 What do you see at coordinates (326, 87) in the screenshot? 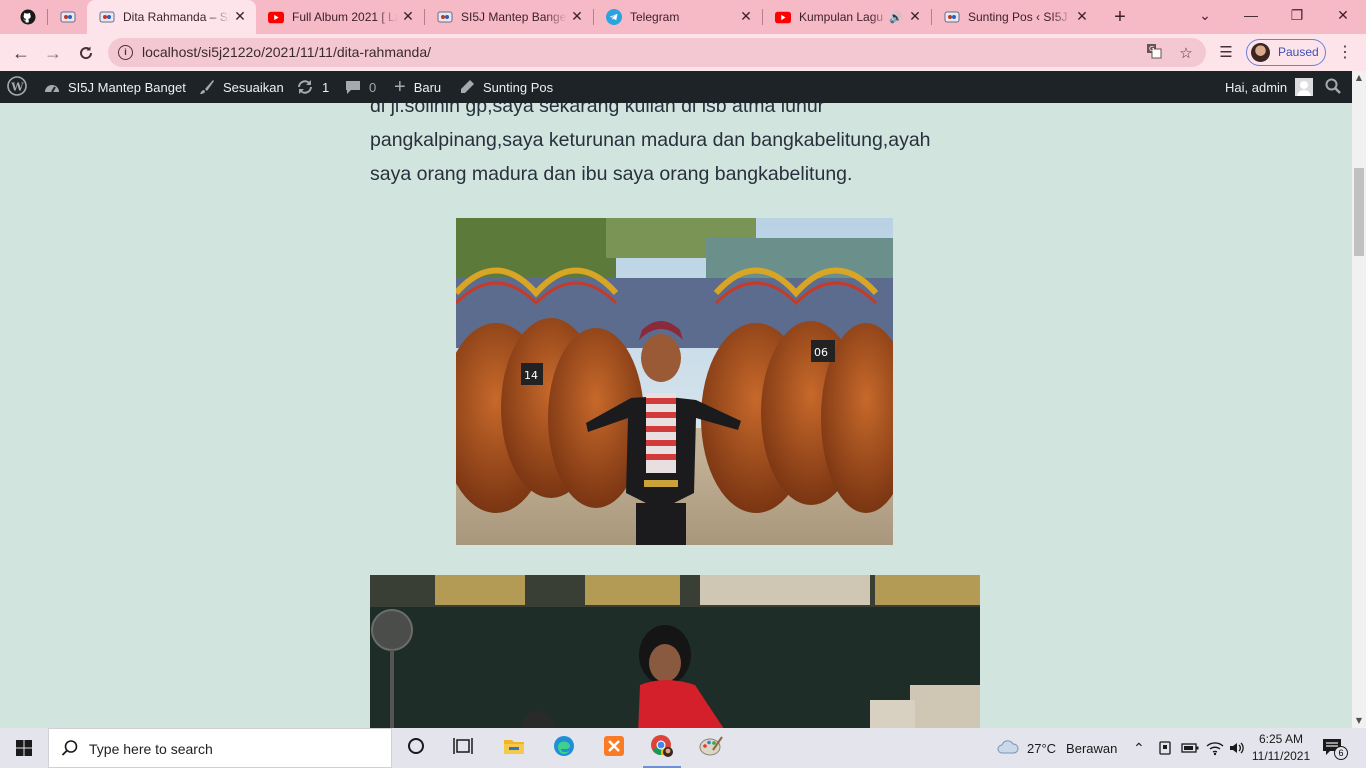
I see `updates-count: 1` at bounding box center [326, 87].